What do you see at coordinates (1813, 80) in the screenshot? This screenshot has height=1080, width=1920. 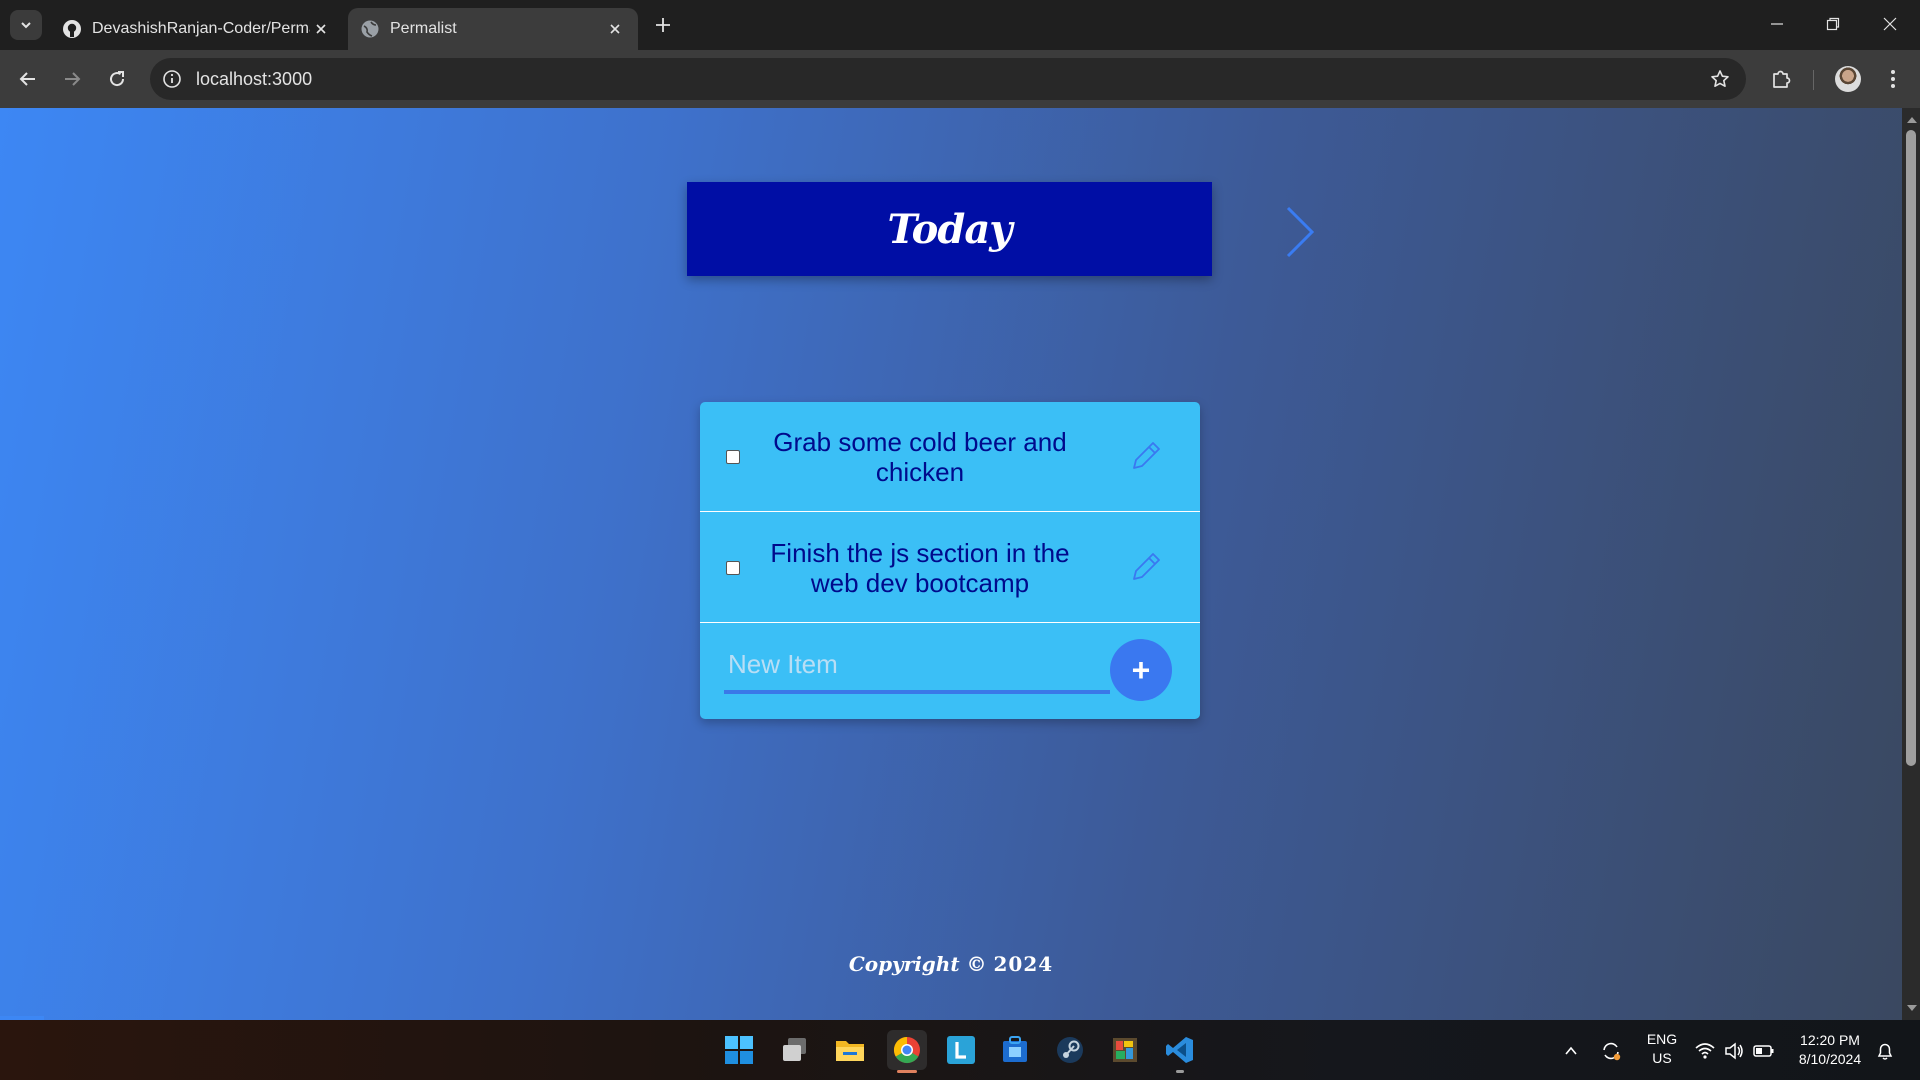 I see `toolbar-divider` at bounding box center [1813, 80].